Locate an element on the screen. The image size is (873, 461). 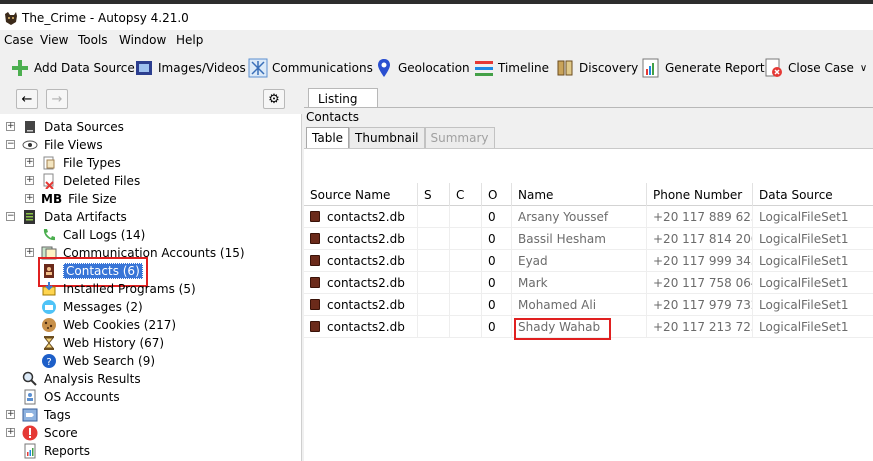
gear-icon: ⚙ is located at coordinates (274, 99).